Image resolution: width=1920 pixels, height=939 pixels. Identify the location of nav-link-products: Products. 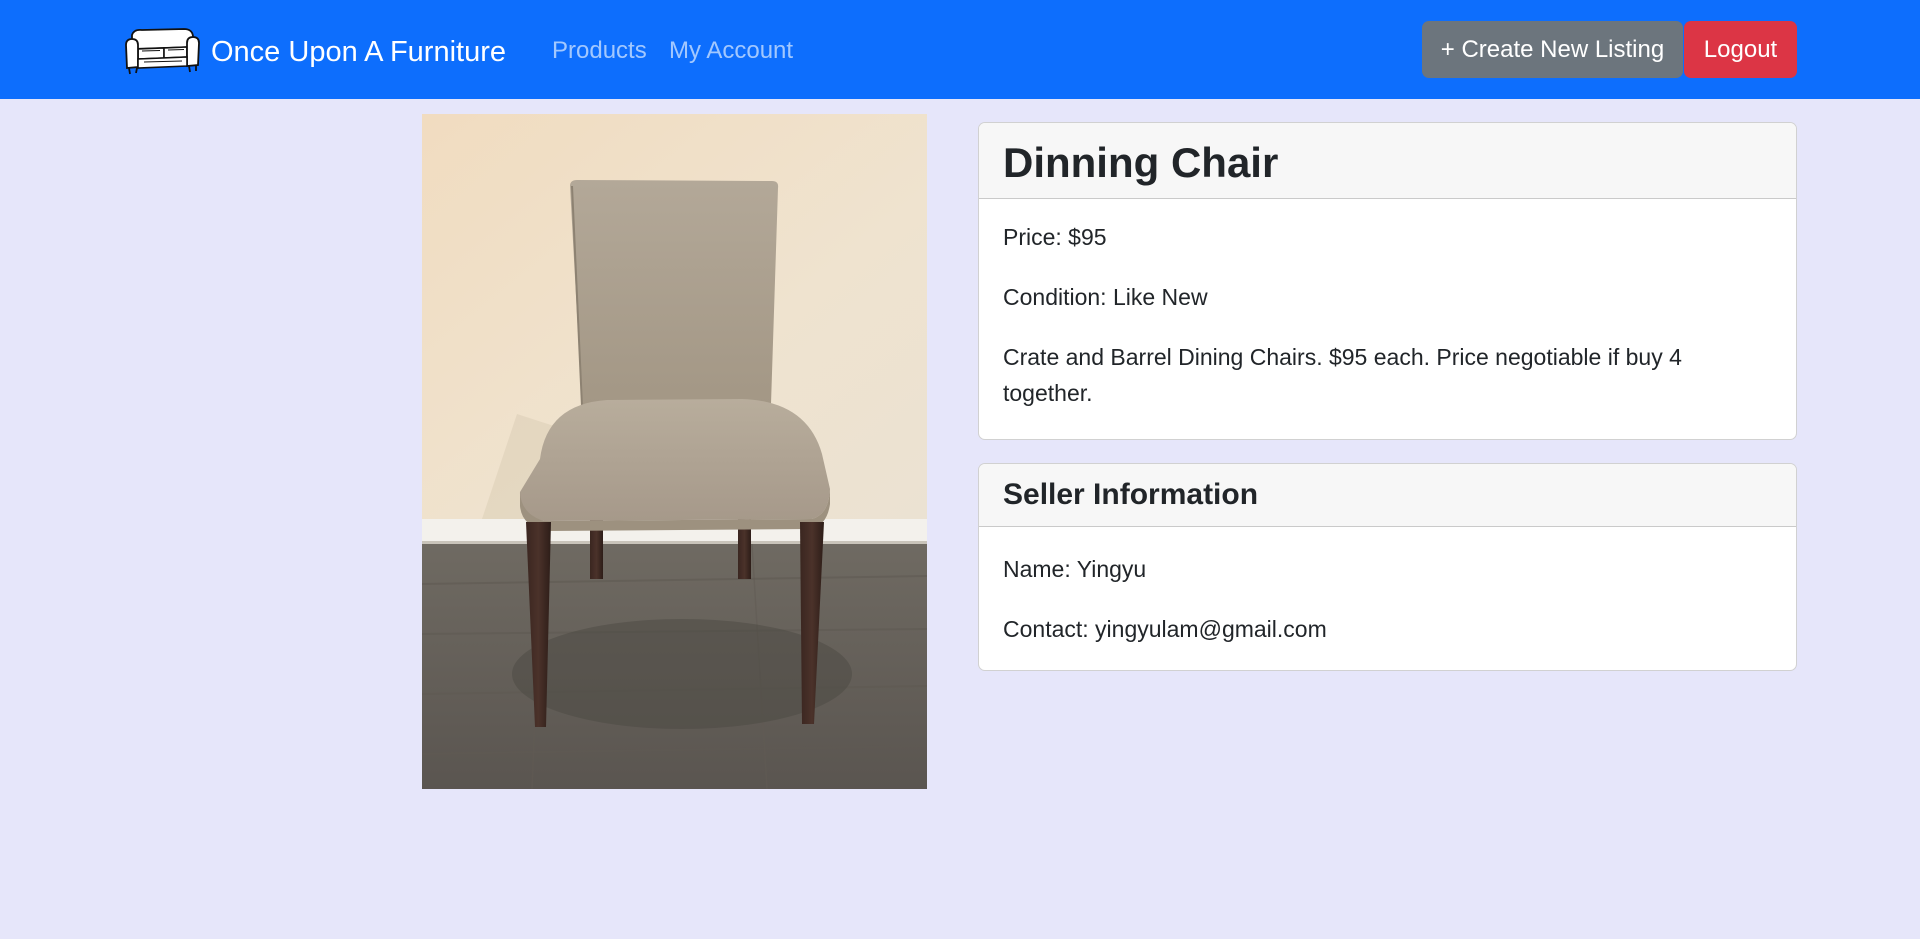
(599, 51).